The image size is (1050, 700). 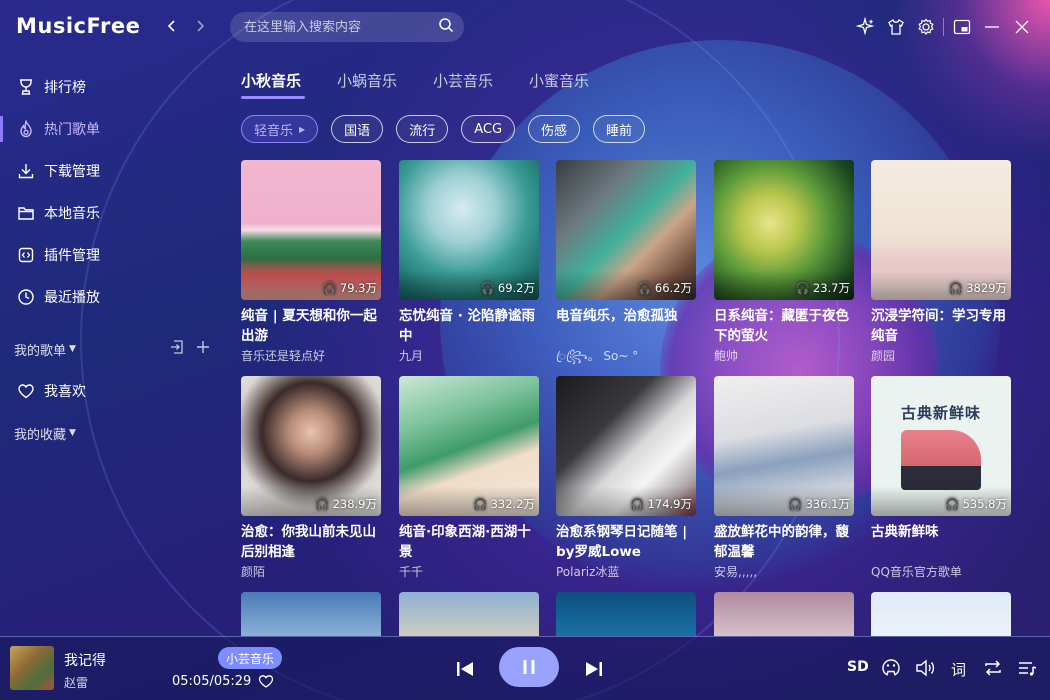 I want to click on tag-label: 轻音乐, so click(x=274, y=131).